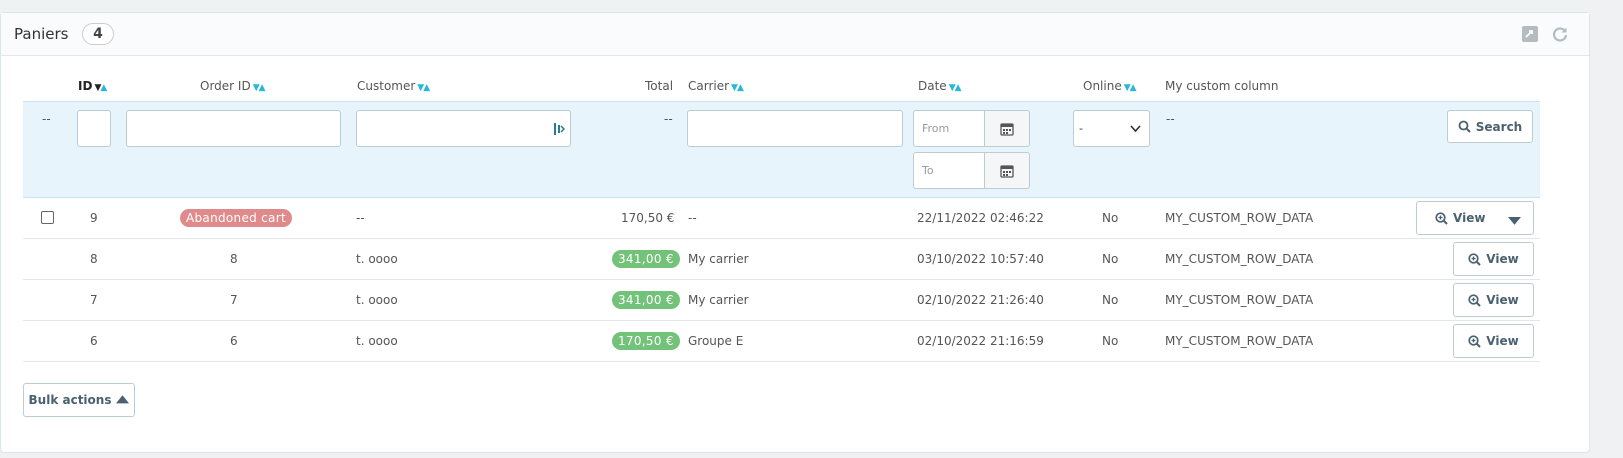 This screenshot has width=1623, height=458. I want to click on column-header-date: Date ▼▲, so click(940, 86).